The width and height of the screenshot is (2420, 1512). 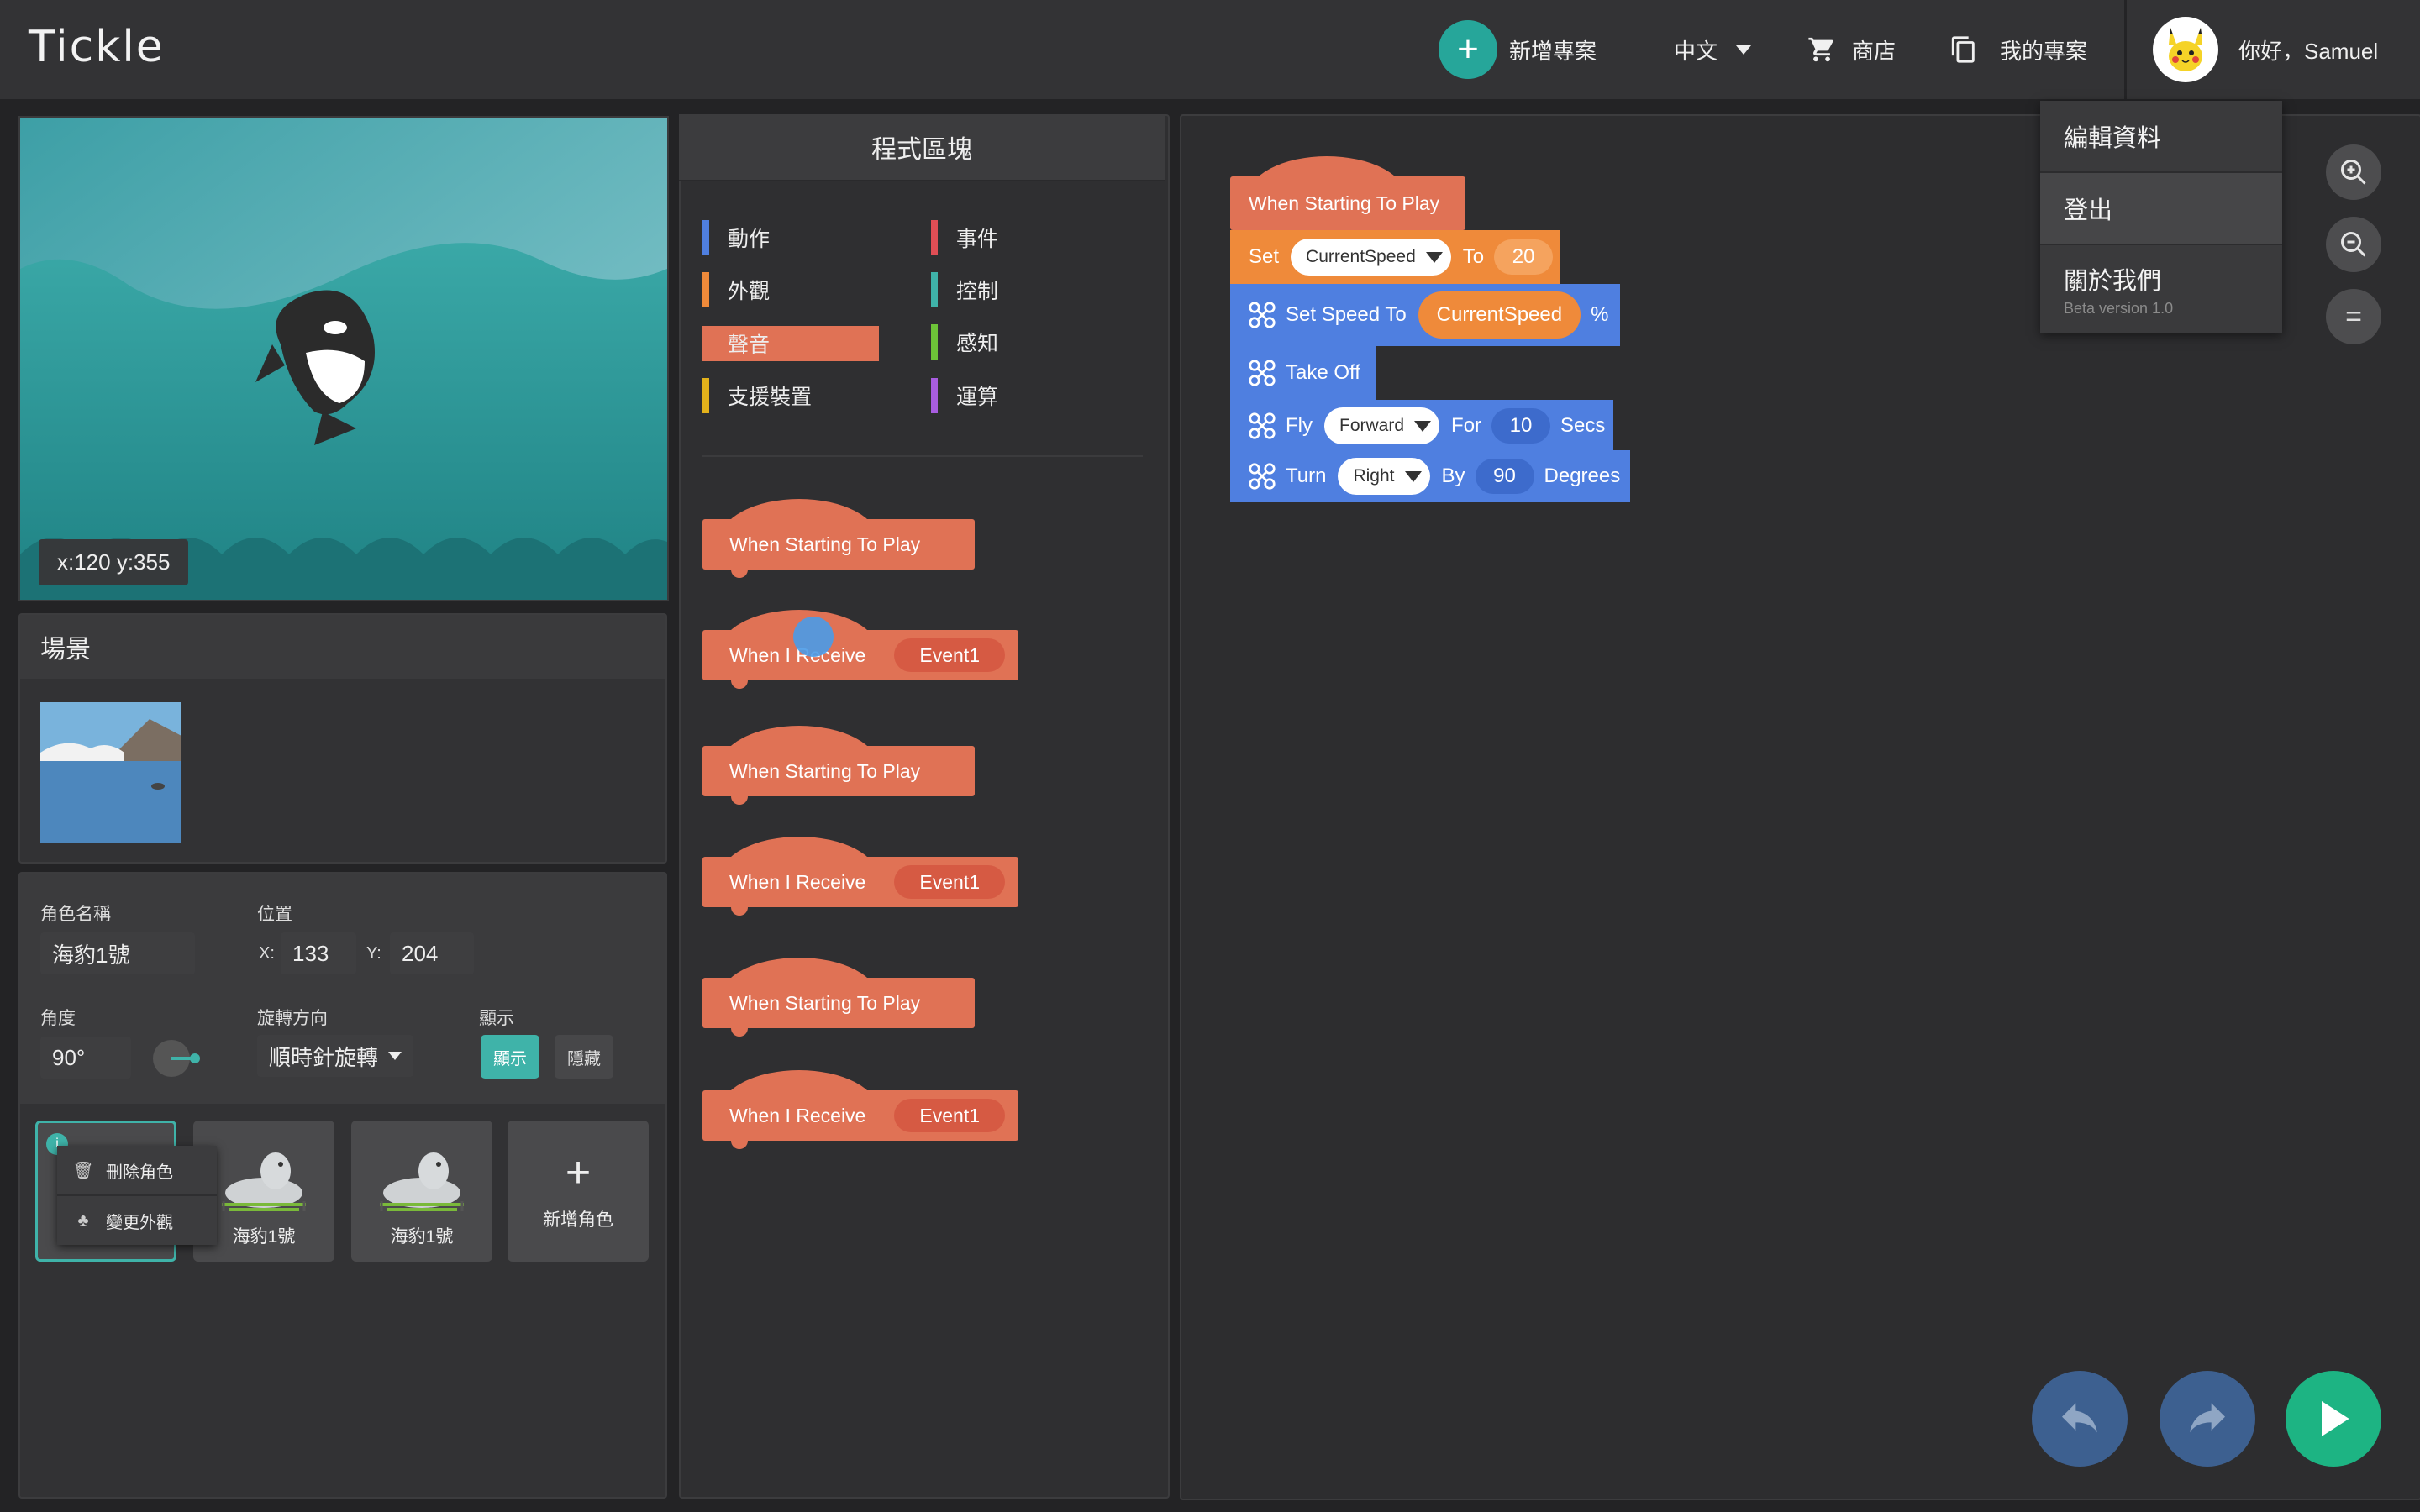 What do you see at coordinates (1306, 476) in the screenshot?
I see `block-keyword: Turn` at bounding box center [1306, 476].